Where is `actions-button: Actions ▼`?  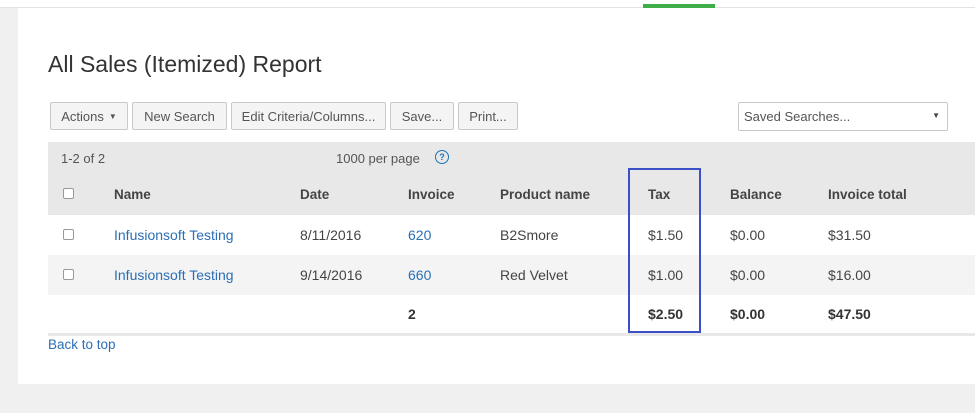
actions-button: Actions ▼ is located at coordinates (89, 116).